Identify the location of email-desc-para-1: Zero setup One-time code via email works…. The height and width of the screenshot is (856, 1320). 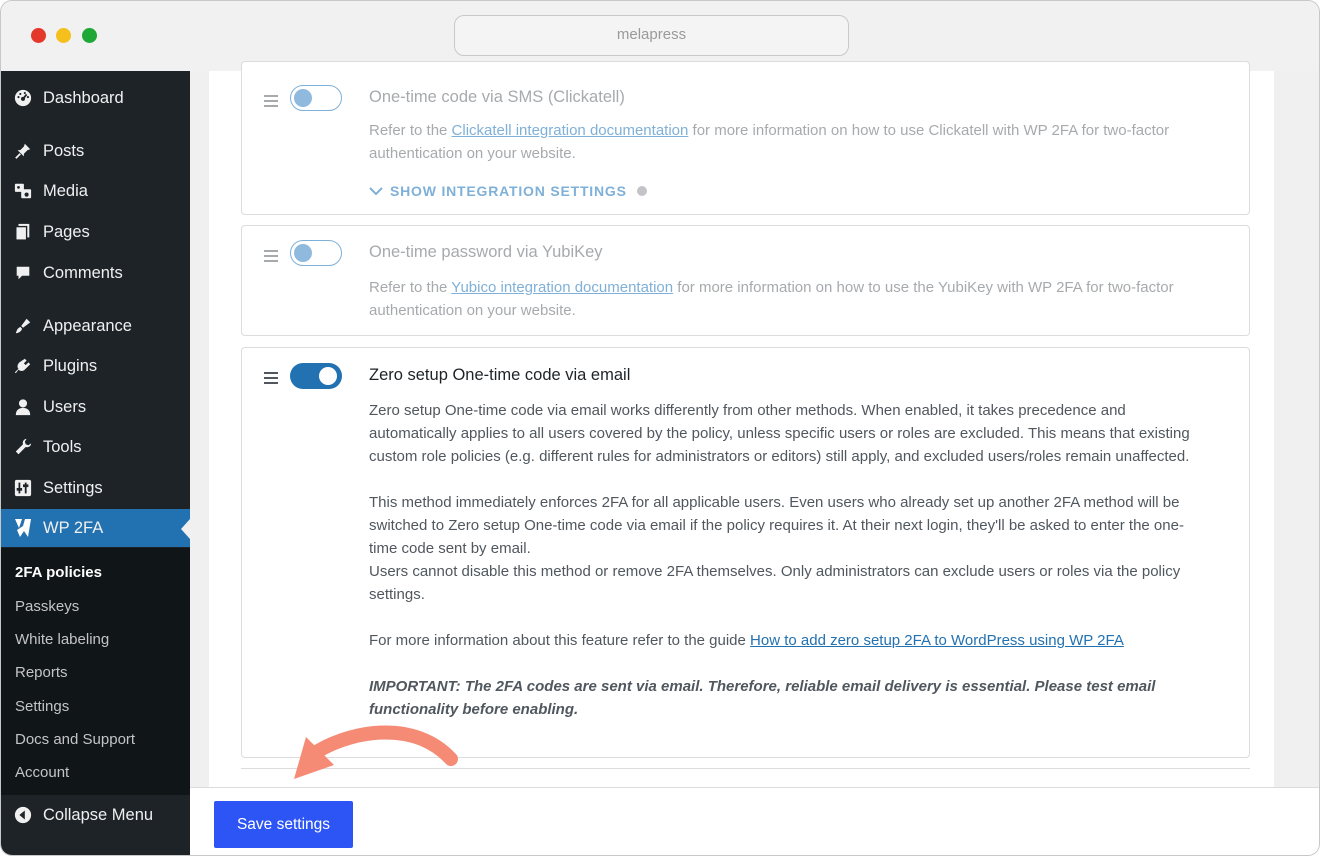
(779, 433).